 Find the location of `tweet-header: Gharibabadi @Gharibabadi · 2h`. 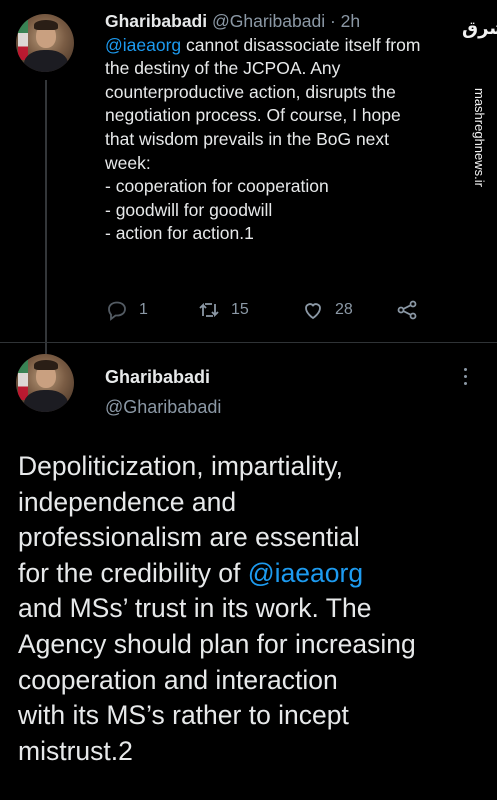

tweet-header: Gharibabadi @Gharibabadi · 2h is located at coordinates (285, 22).